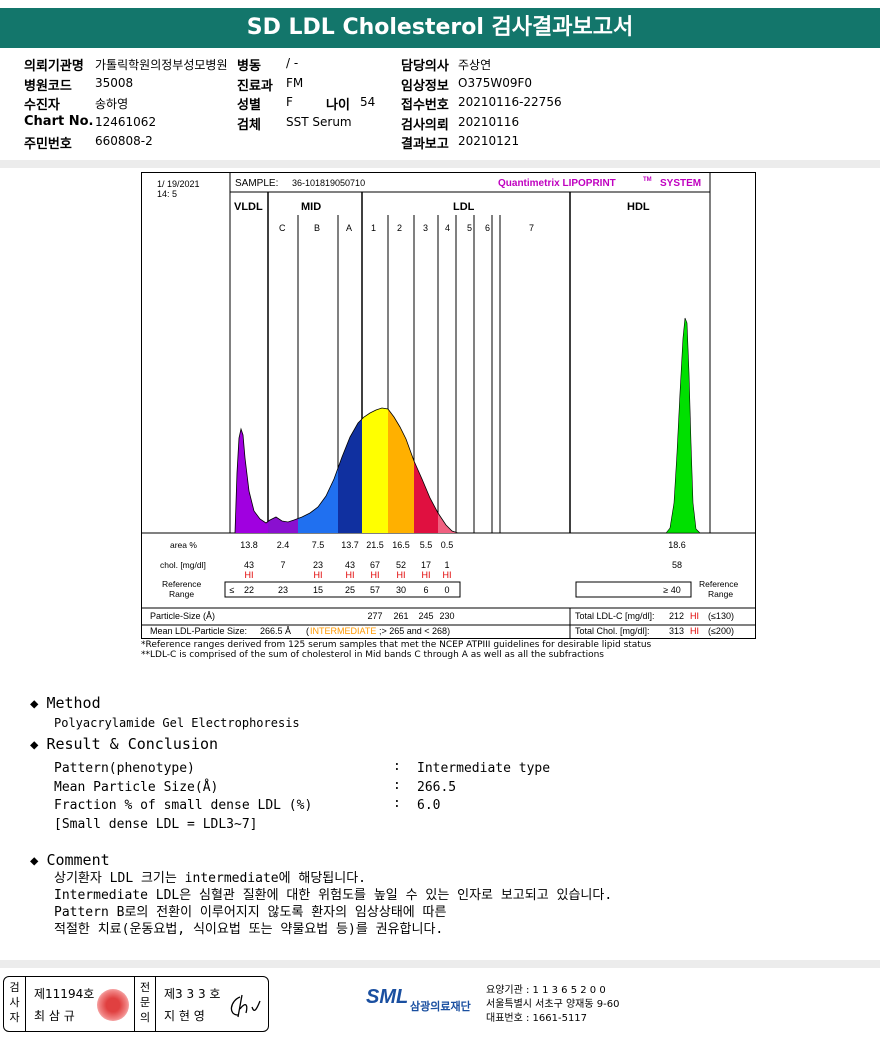 The width and height of the screenshot is (880, 1040). Describe the element at coordinates (232, 590) in the screenshot. I see `ref-symbol: ≤` at that location.